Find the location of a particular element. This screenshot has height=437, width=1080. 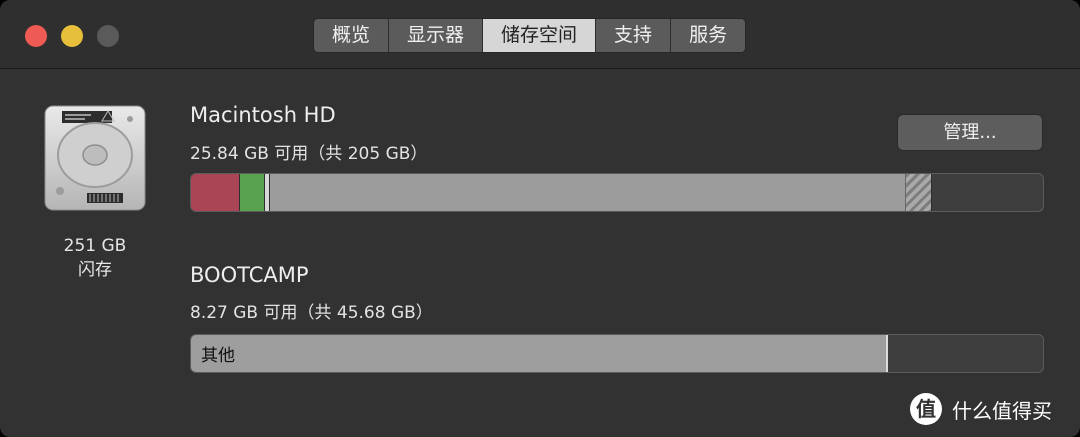

tab-bar: 概览 显示器 储存空间 支持 服务 is located at coordinates (530, 35).